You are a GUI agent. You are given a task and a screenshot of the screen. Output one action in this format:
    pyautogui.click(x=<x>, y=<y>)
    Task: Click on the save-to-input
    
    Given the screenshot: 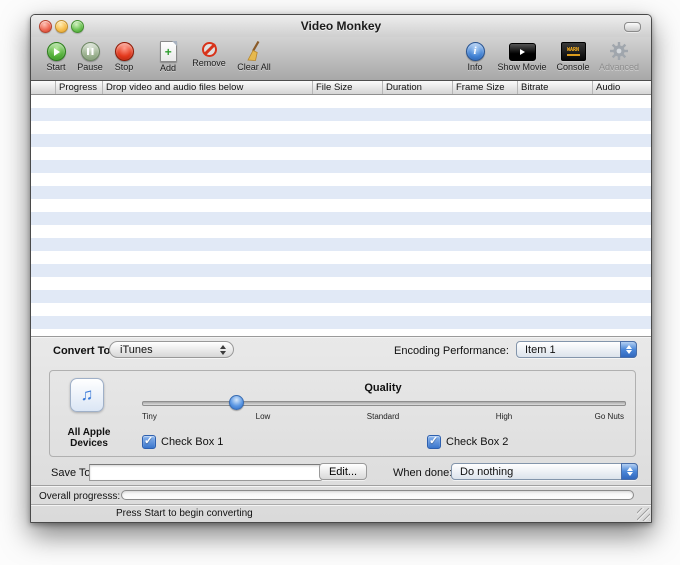 What is the action you would take?
    pyautogui.click(x=205, y=472)
    